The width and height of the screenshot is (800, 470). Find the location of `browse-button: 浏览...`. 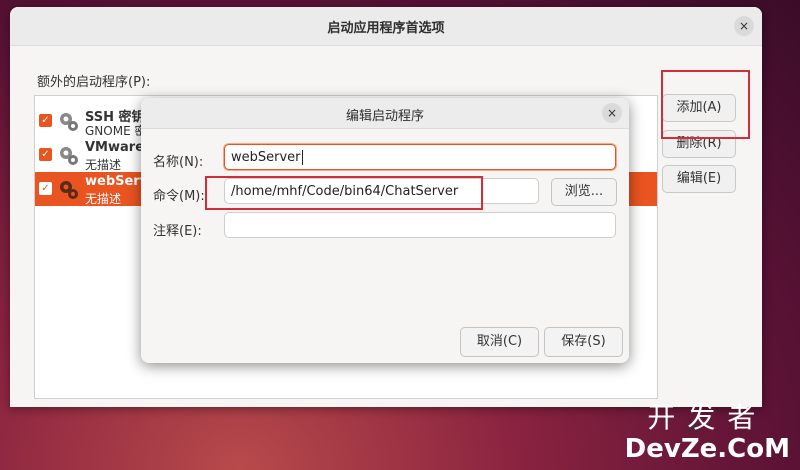

browse-button: 浏览... is located at coordinates (584, 192).